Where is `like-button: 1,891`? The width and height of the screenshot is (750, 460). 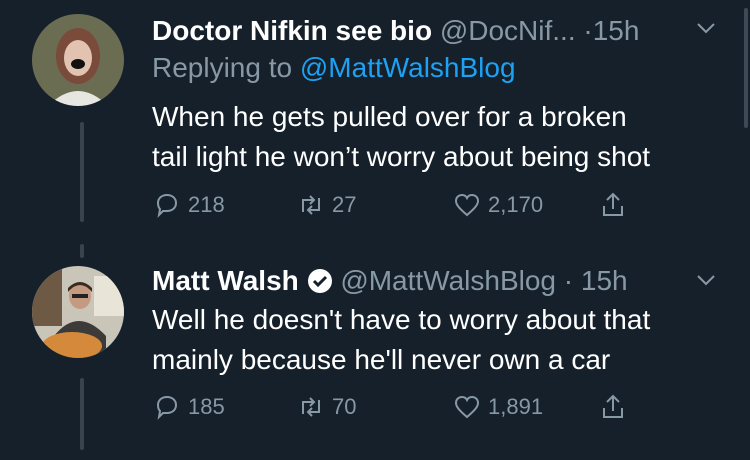 like-button: 1,891 is located at coordinates (497, 407).